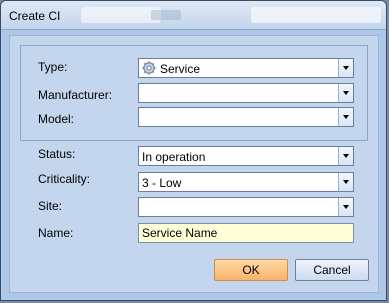 The height and width of the screenshot is (303, 389). Describe the element at coordinates (50, 206) in the screenshot. I see `site-label: Site:` at that location.